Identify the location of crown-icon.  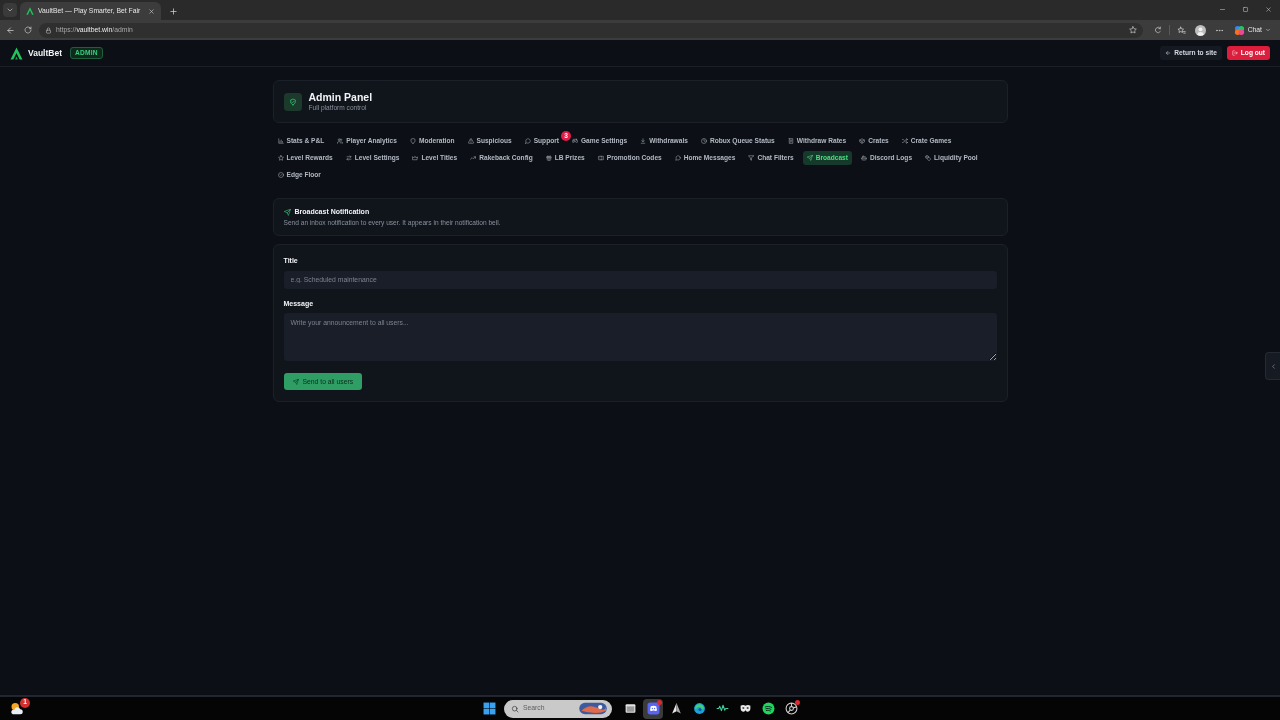
(415, 158).